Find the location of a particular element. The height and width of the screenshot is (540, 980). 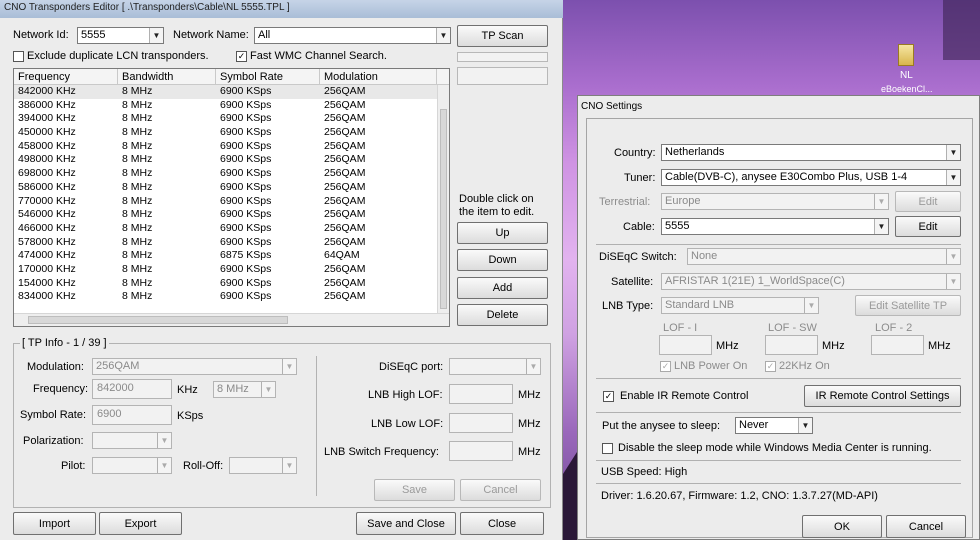

table-cell: 474000 KHz is located at coordinates (47, 255).